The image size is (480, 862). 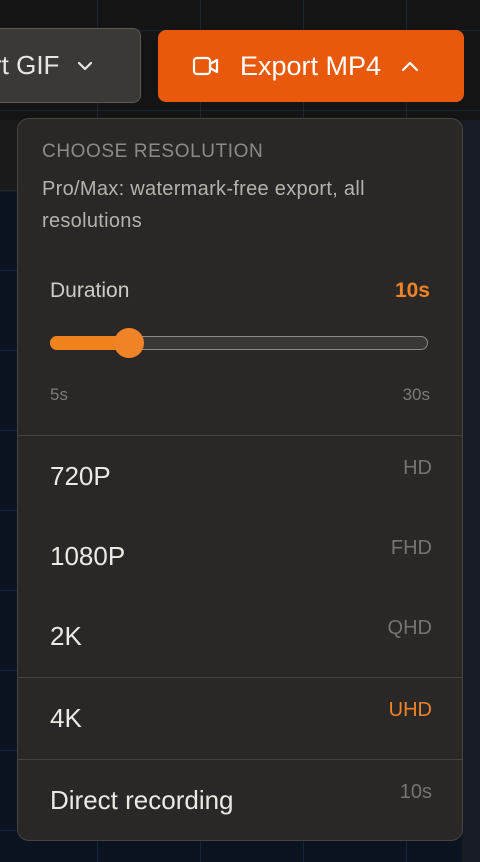 I want to click on dropdown-heading: CHOOSE RESOLUTION, so click(x=153, y=151).